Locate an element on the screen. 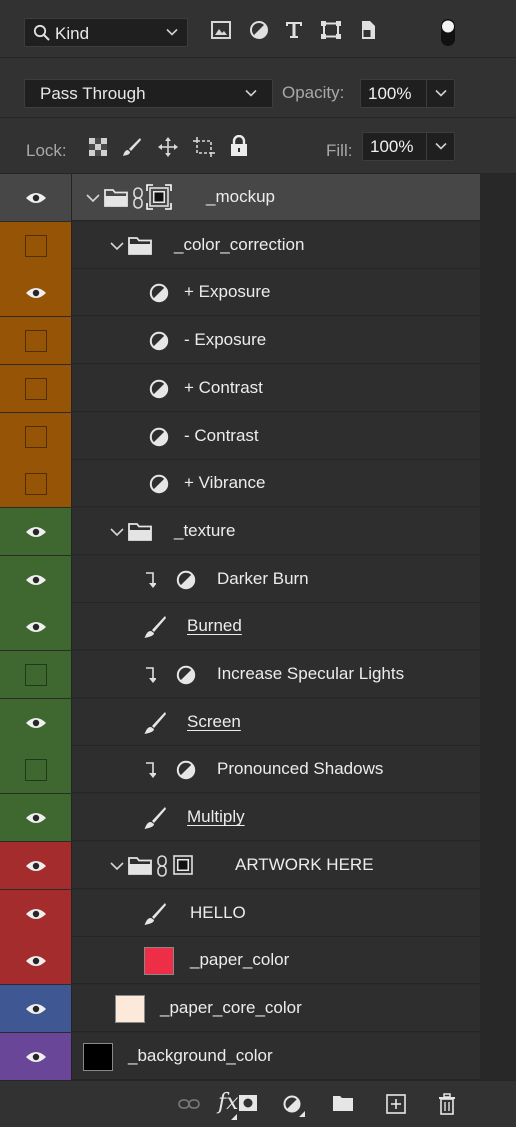 Image resolution: width=516 pixels, height=1127 pixels. layer-name: - Contrast is located at coordinates (221, 436).